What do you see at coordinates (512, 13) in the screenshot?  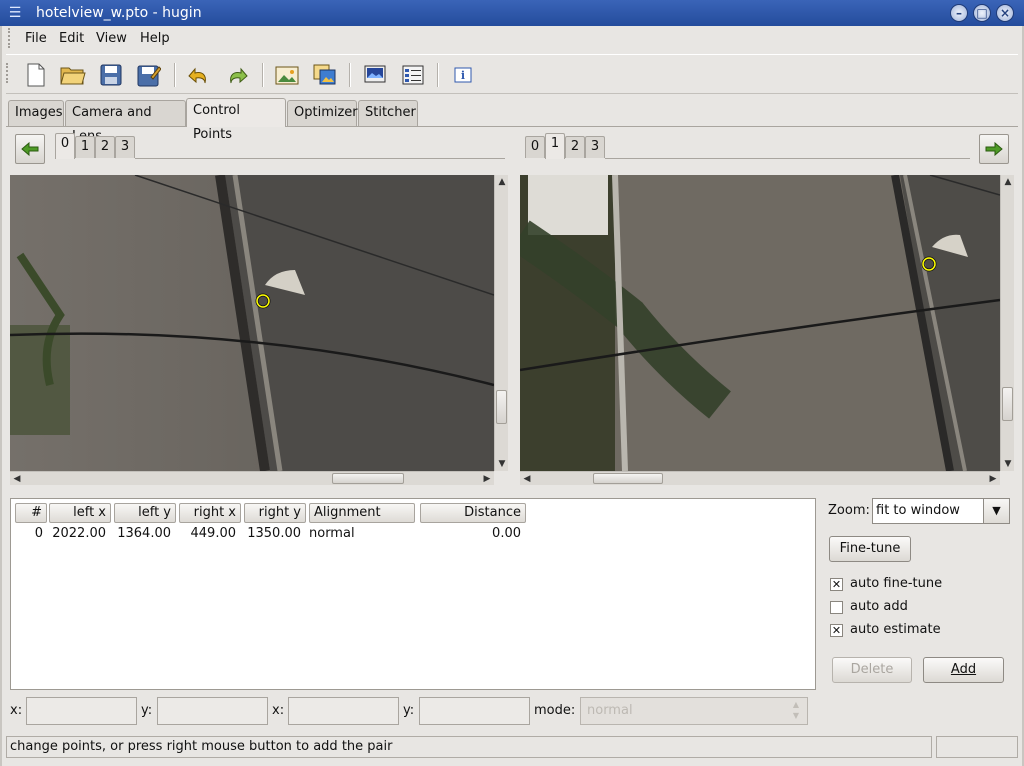 I see `title-bar: ☰ hotelview_w.pto - hugin – □ ×` at bounding box center [512, 13].